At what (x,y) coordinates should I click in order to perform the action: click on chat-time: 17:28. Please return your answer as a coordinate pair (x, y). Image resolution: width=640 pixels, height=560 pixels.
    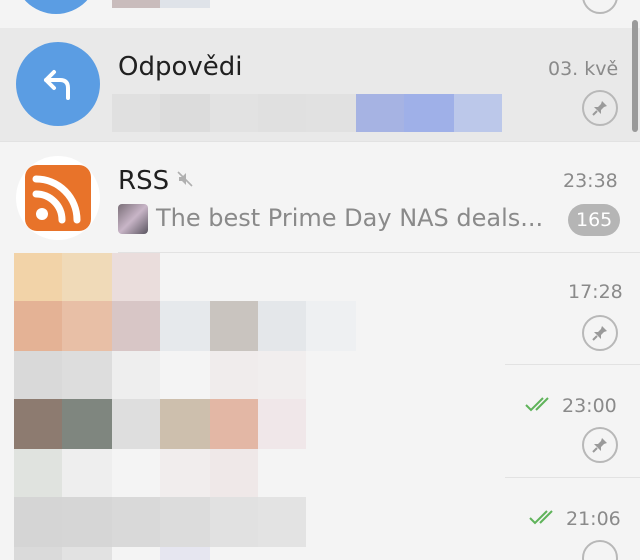
    Looking at the image, I should click on (595, 292).